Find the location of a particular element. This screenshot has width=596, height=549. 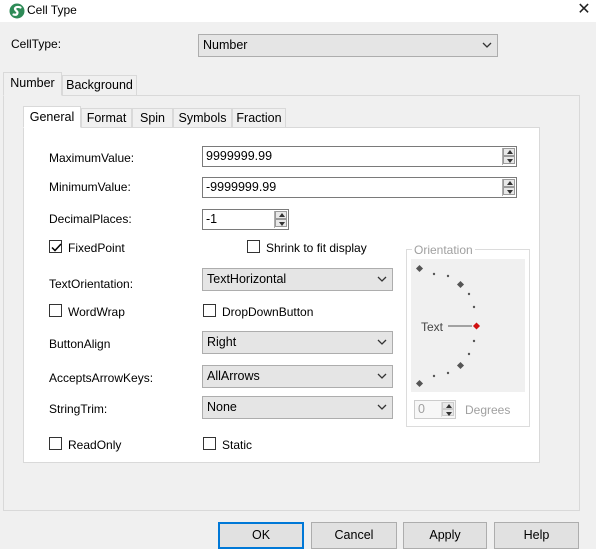

tab-spin: Spin is located at coordinates (152, 117).